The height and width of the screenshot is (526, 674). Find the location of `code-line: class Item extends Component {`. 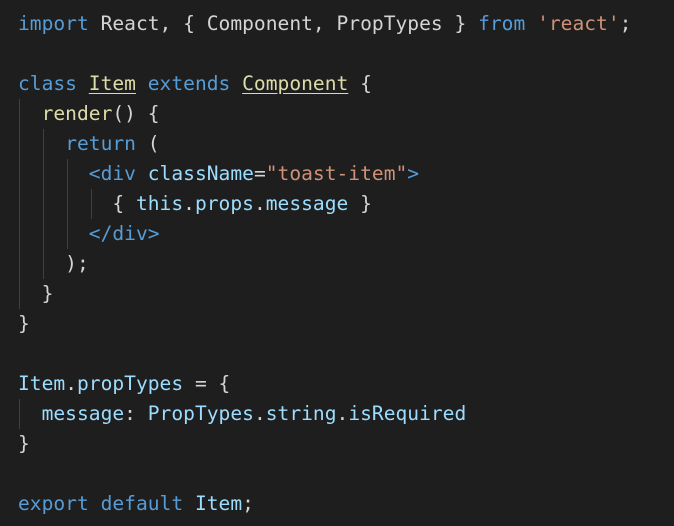

code-line: class Item extends Component { is located at coordinates (346, 84).